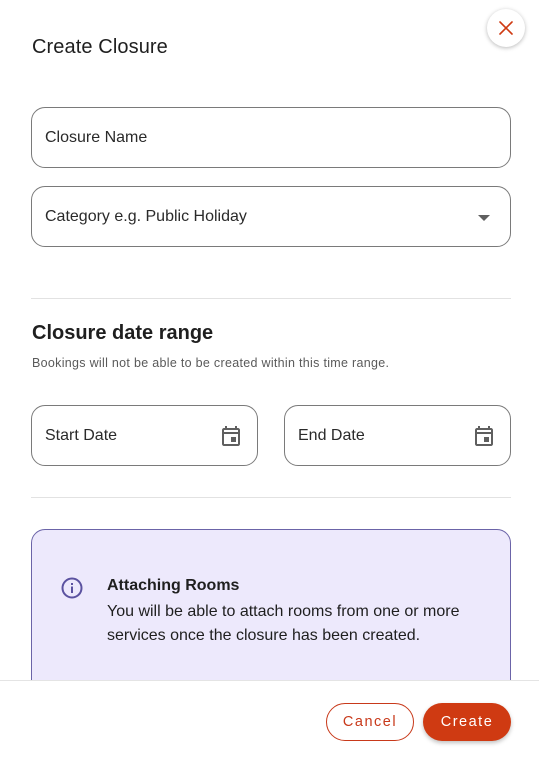 The width and height of the screenshot is (539, 757). I want to click on dialog-title: Create Closure, so click(100, 47).